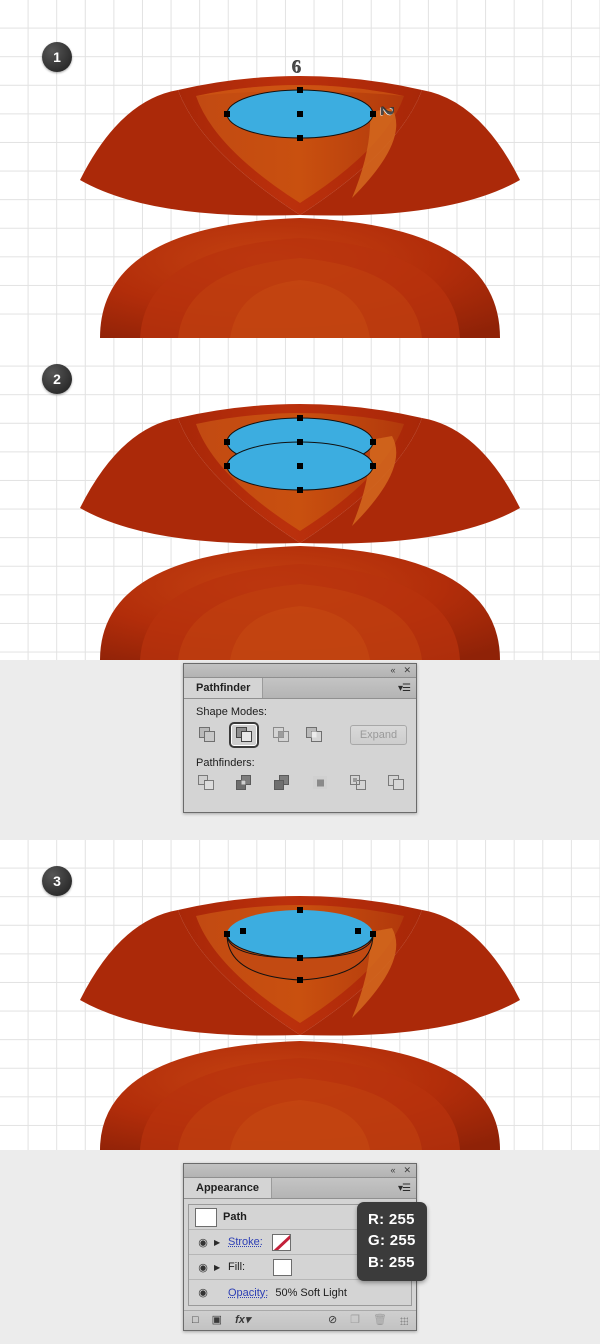 The image size is (600, 1344). Describe the element at coordinates (391, 1262) in the screenshot. I see `tooltip-b: B: 255` at that location.